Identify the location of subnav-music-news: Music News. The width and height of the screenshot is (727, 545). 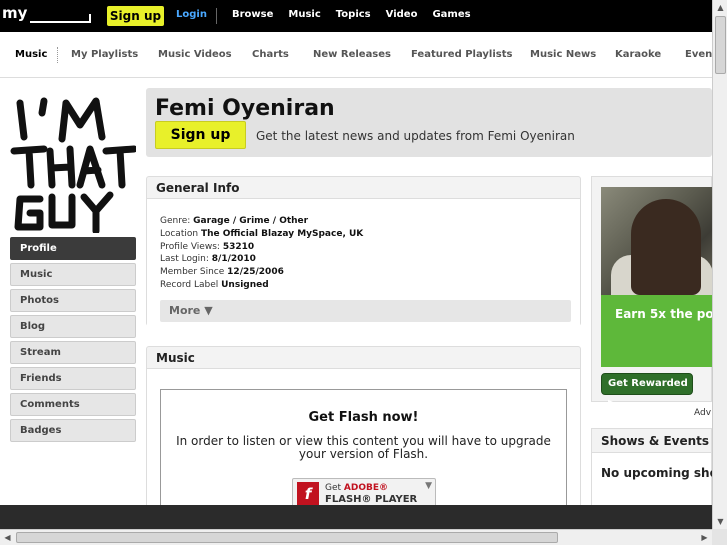
(563, 54).